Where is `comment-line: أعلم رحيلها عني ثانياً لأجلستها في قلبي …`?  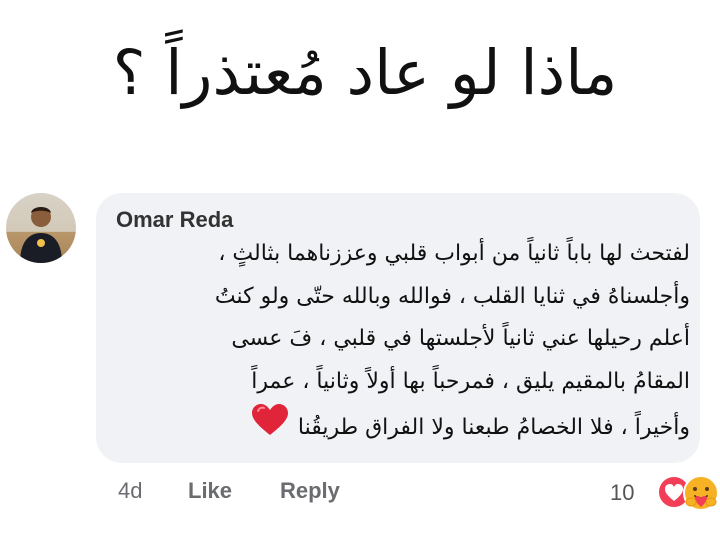
comment-line: أعلم رحيلها عني ثانياً لأجلستها في قلبي … is located at coordinates (460, 338).